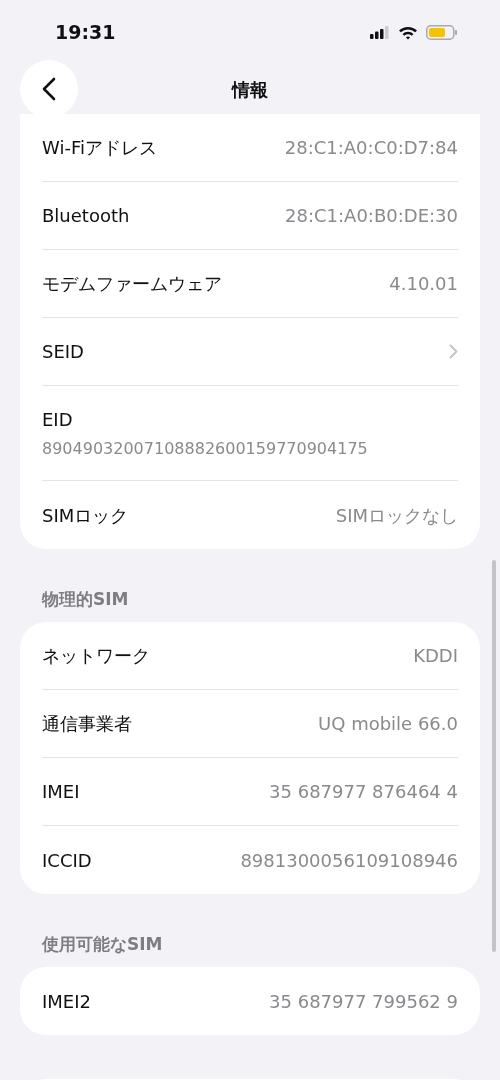  What do you see at coordinates (49, 89) in the screenshot?
I see `back-icon` at bounding box center [49, 89].